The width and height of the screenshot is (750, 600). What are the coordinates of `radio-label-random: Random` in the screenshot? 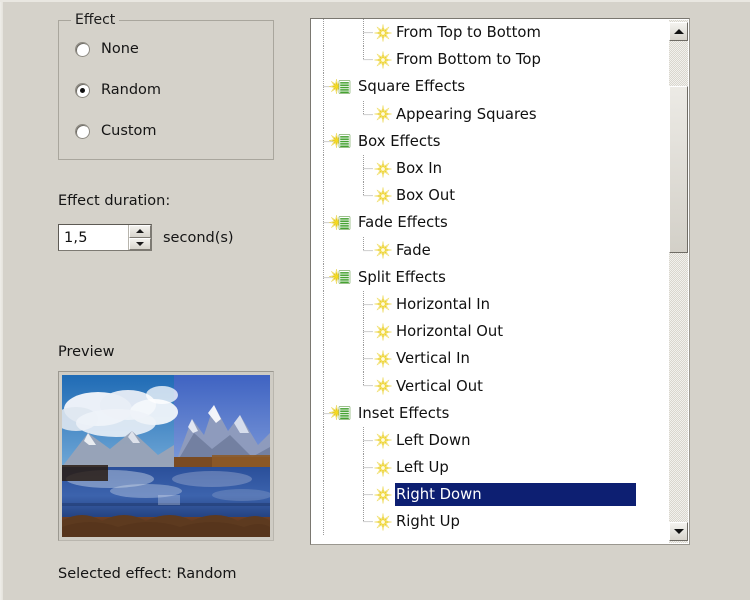 It's located at (131, 90).